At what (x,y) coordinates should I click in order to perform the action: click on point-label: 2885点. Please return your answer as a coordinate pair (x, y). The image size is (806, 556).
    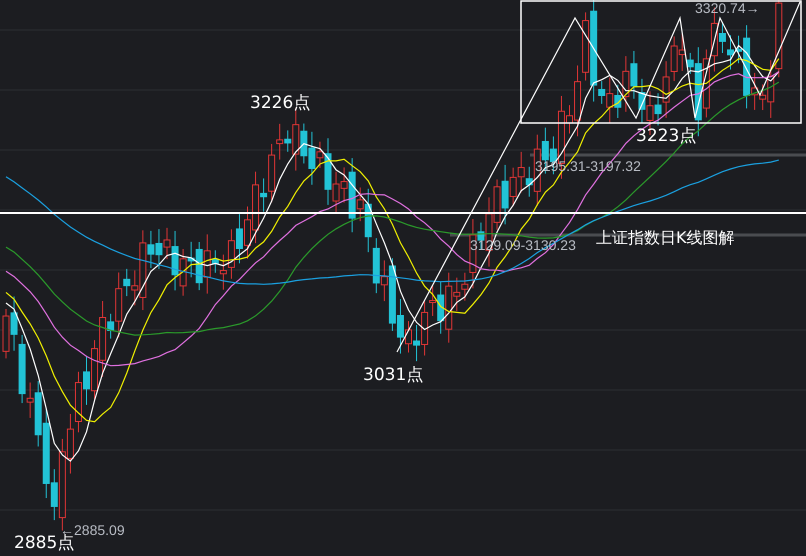
    Looking at the image, I should click on (44, 543).